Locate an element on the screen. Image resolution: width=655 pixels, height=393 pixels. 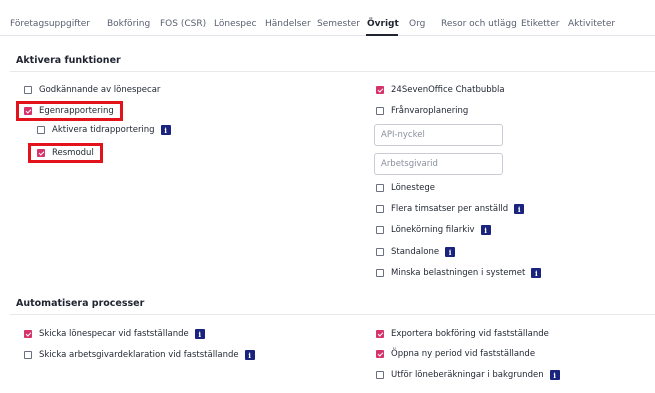
checkbox-row-chatbubbla: 24SevenOffice Chatbubbla is located at coordinates (440, 90).